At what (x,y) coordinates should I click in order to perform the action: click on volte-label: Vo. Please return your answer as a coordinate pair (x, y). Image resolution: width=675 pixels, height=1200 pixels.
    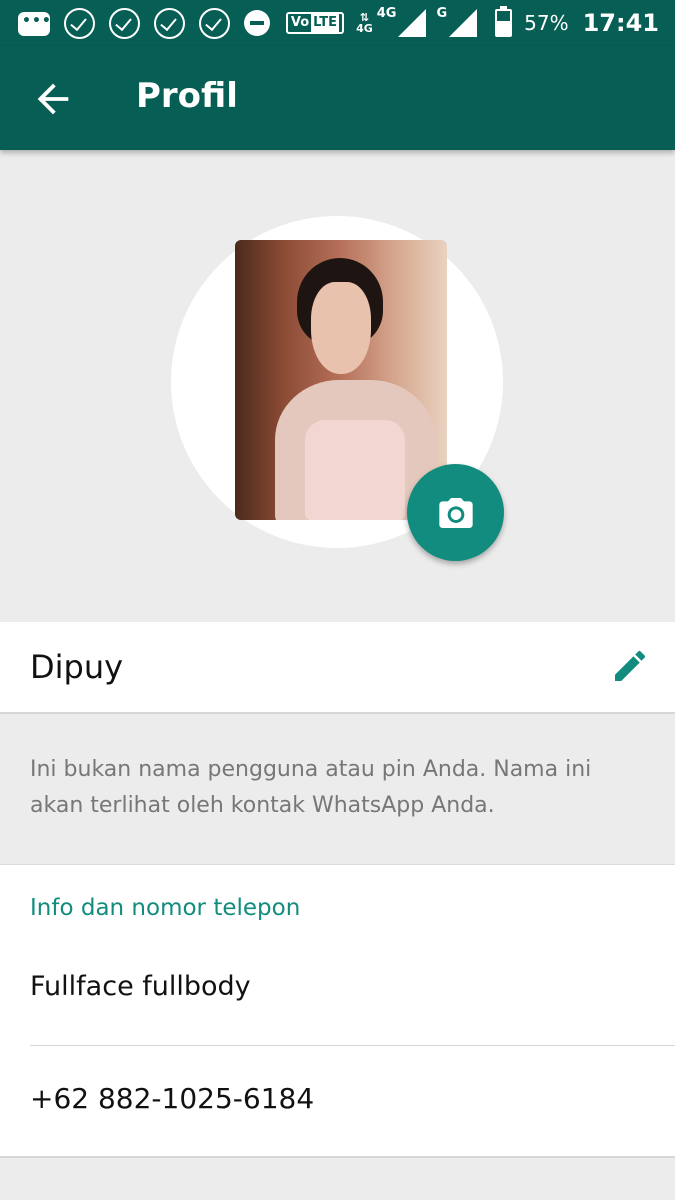
    Looking at the image, I should click on (300, 22).